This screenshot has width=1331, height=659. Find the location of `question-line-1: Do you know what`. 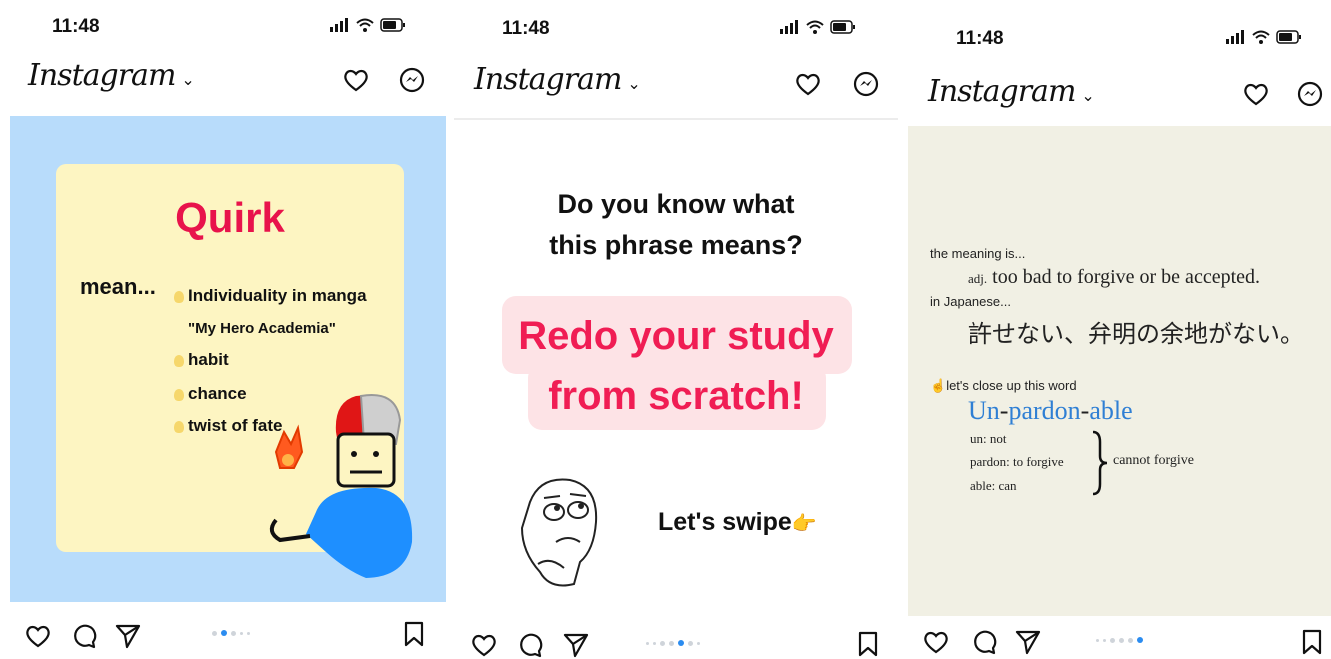

question-line-1: Do you know what is located at coordinates (676, 204).